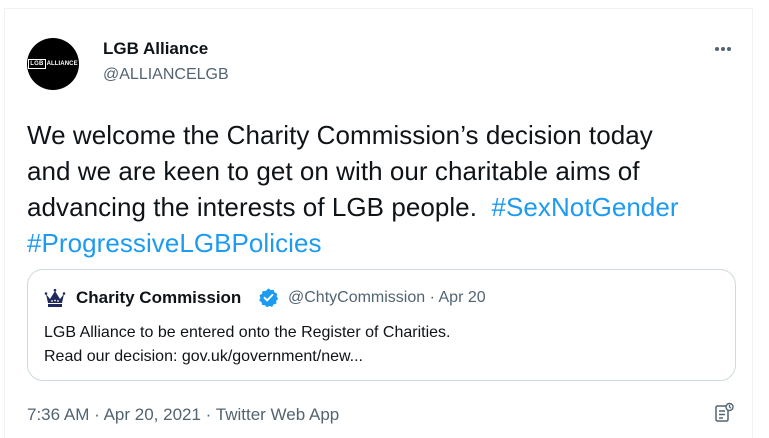 The image size is (769, 438). What do you see at coordinates (723, 49) in the screenshot?
I see `more-horizontal-icon` at bounding box center [723, 49].